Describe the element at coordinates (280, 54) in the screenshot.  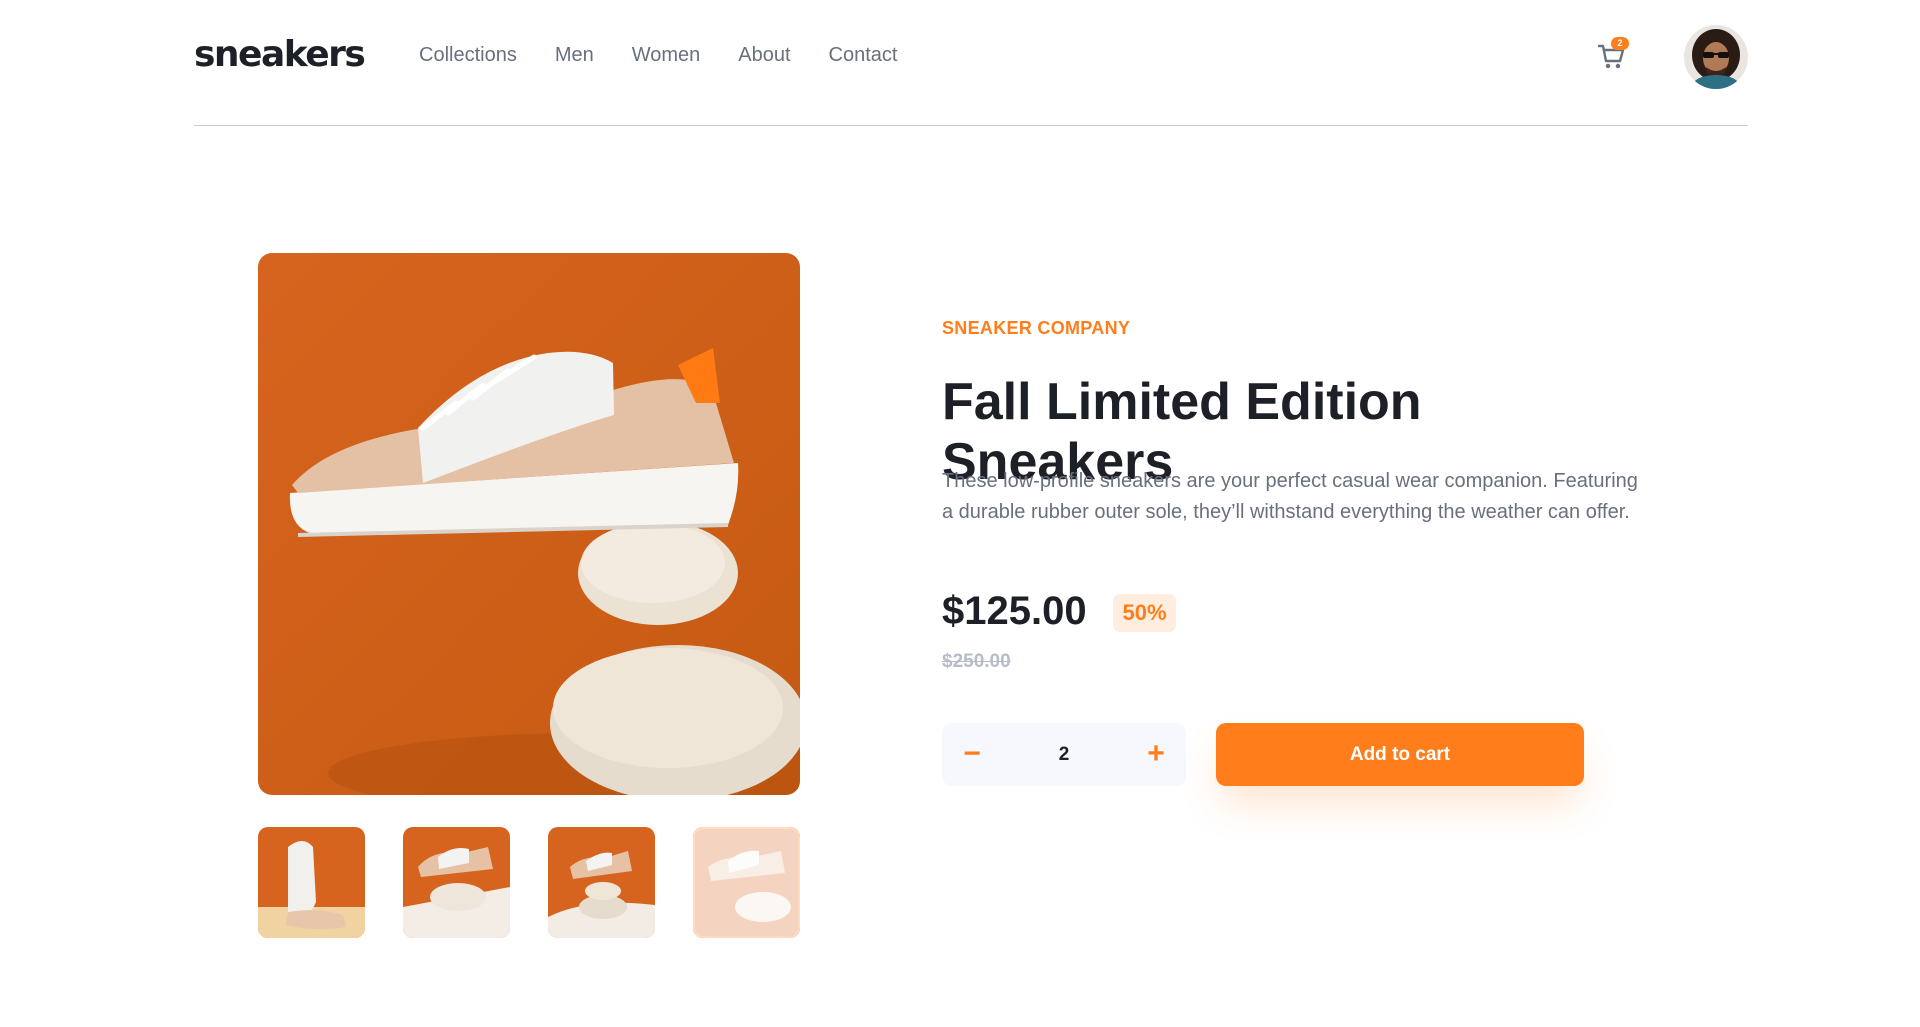
I see `logo: sneakers` at that location.